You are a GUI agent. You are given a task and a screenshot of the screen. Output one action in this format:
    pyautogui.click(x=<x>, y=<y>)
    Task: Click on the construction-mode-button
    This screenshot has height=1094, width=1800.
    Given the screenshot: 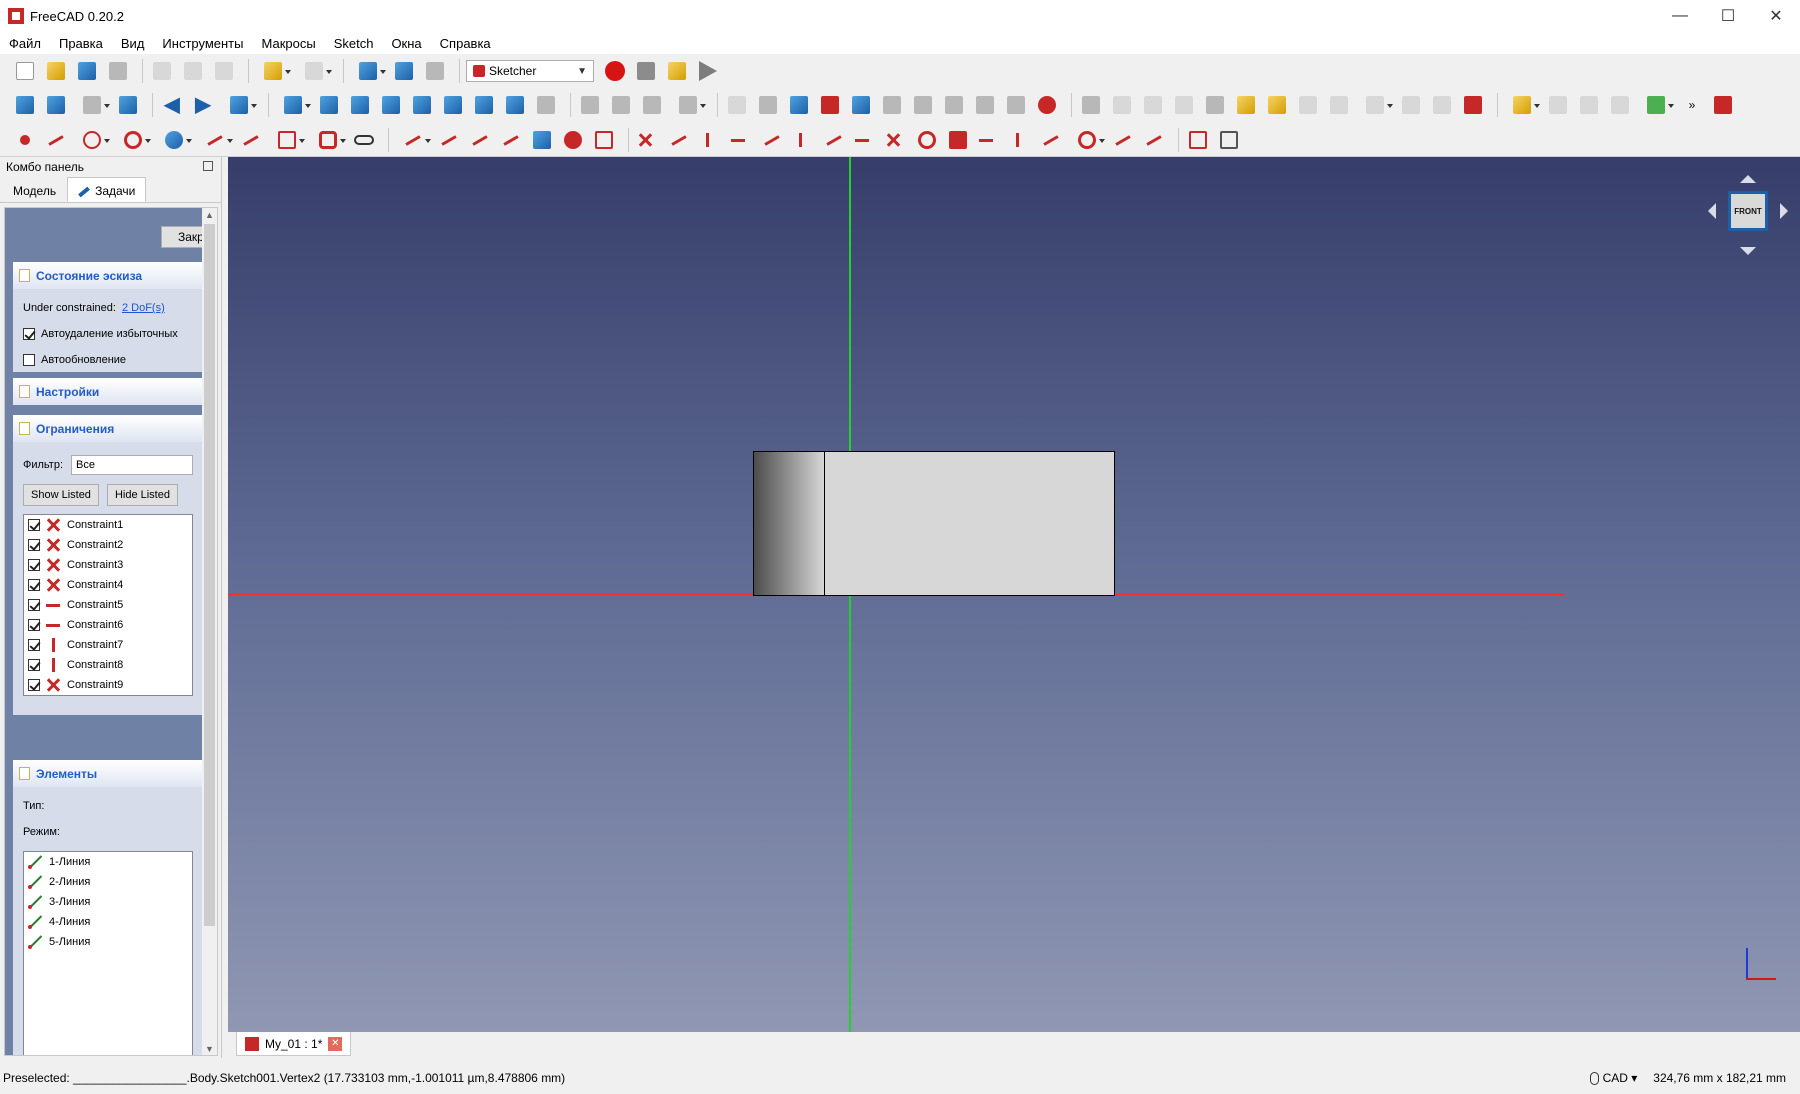 What is the action you would take?
    pyautogui.click(x=604, y=140)
    